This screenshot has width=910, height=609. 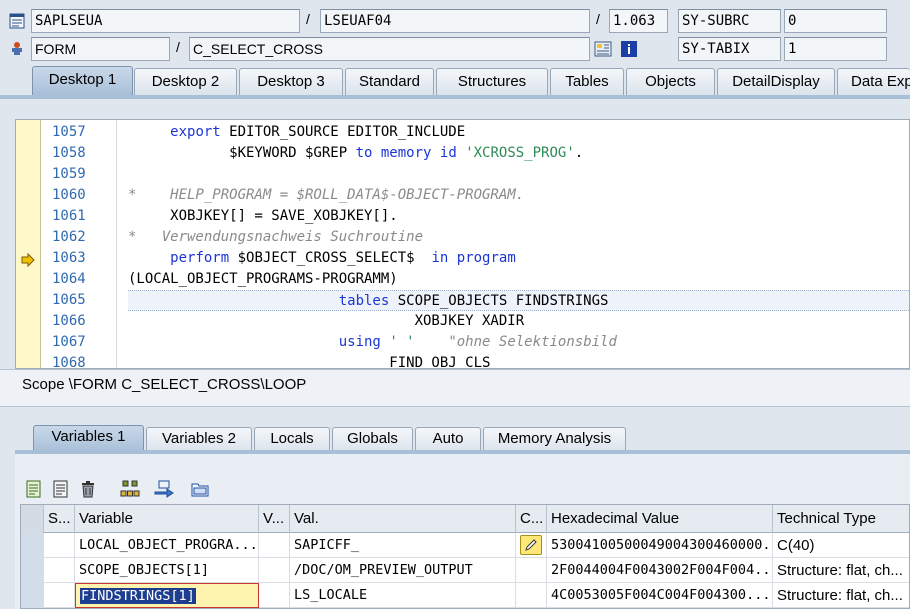 I want to click on code-line: XOBJKEY[] = SAVE_XOBJKEY[]., so click(x=518, y=216).